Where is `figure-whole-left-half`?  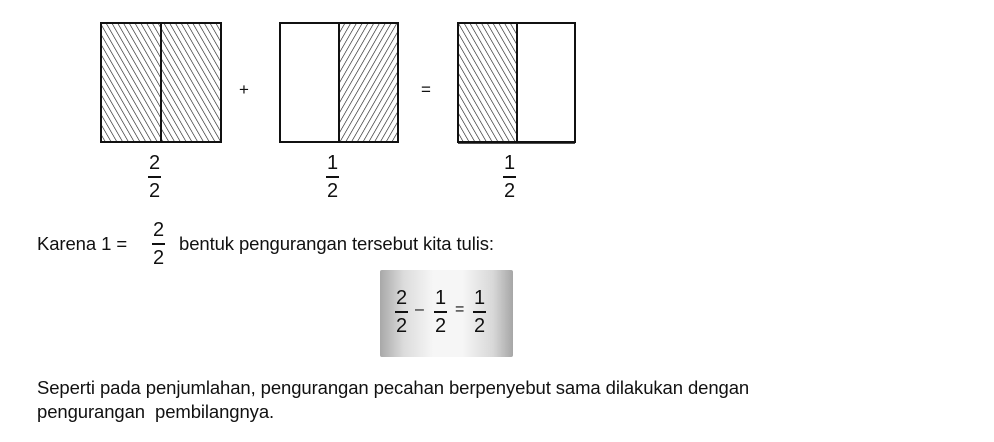
figure-whole-left-half is located at coordinates (131, 82).